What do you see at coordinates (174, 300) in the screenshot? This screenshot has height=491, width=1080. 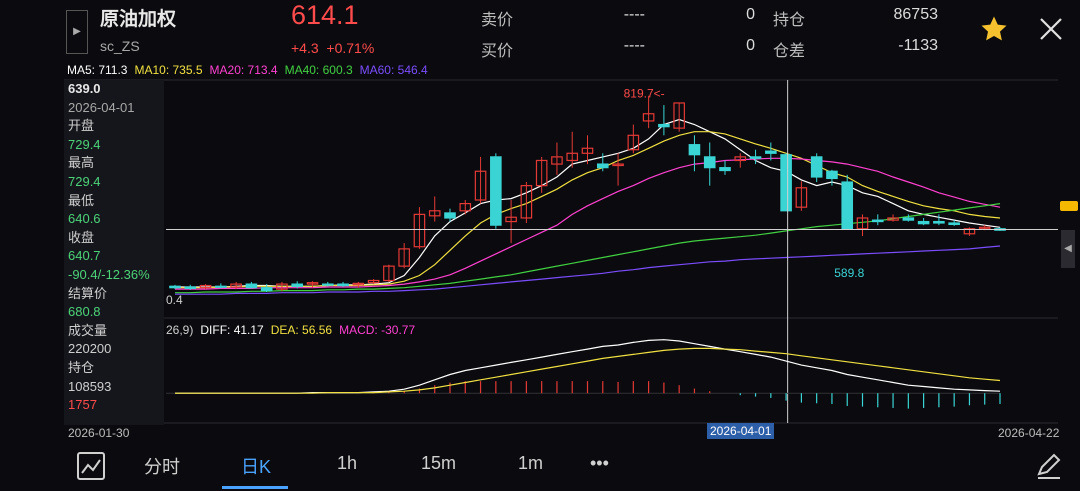 I see `left-value-label: 0.4` at bounding box center [174, 300].